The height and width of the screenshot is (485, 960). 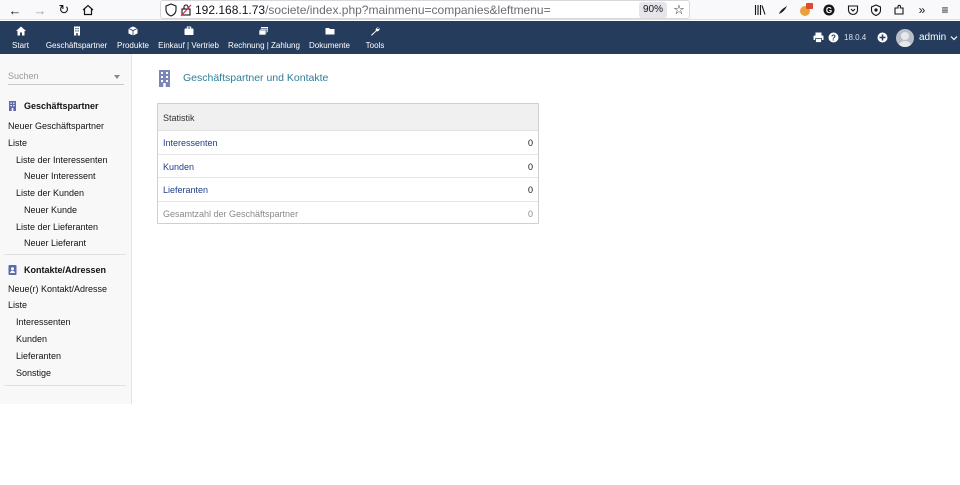 What do you see at coordinates (329, 45) in the screenshot?
I see `topmenu-label: Dokumente` at bounding box center [329, 45].